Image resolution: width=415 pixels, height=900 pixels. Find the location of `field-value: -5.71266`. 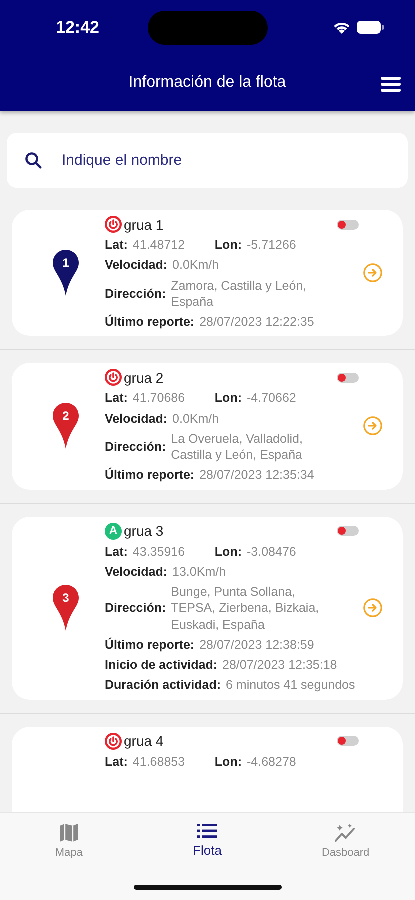

field-value: -5.71266 is located at coordinates (271, 245).